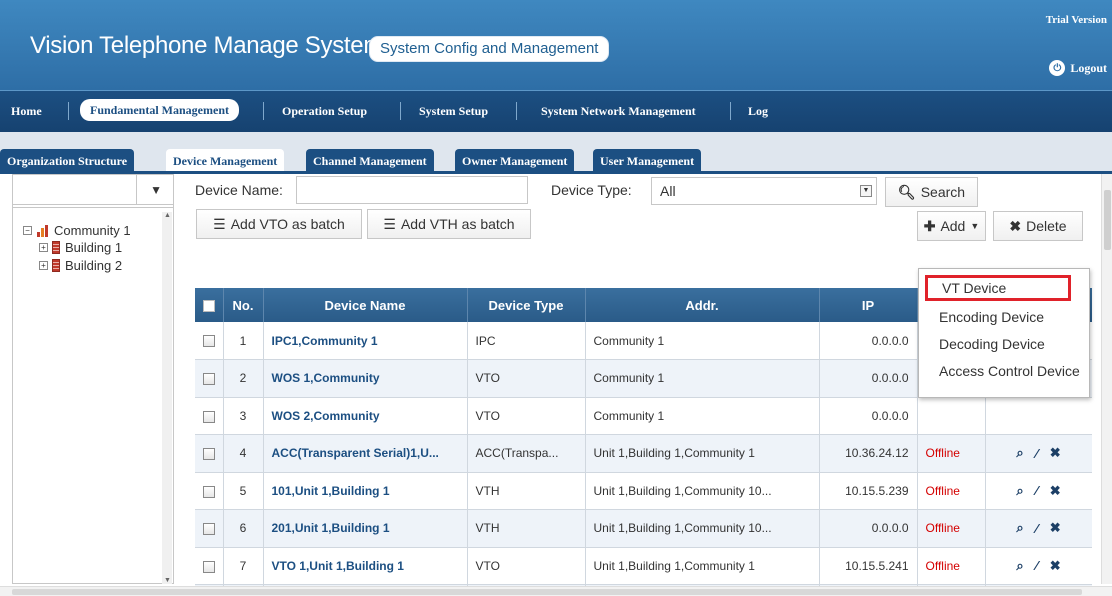 This screenshot has height=596, width=1112. I want to click on tab-organization-structure: Organization Structure, so click(67, 161).